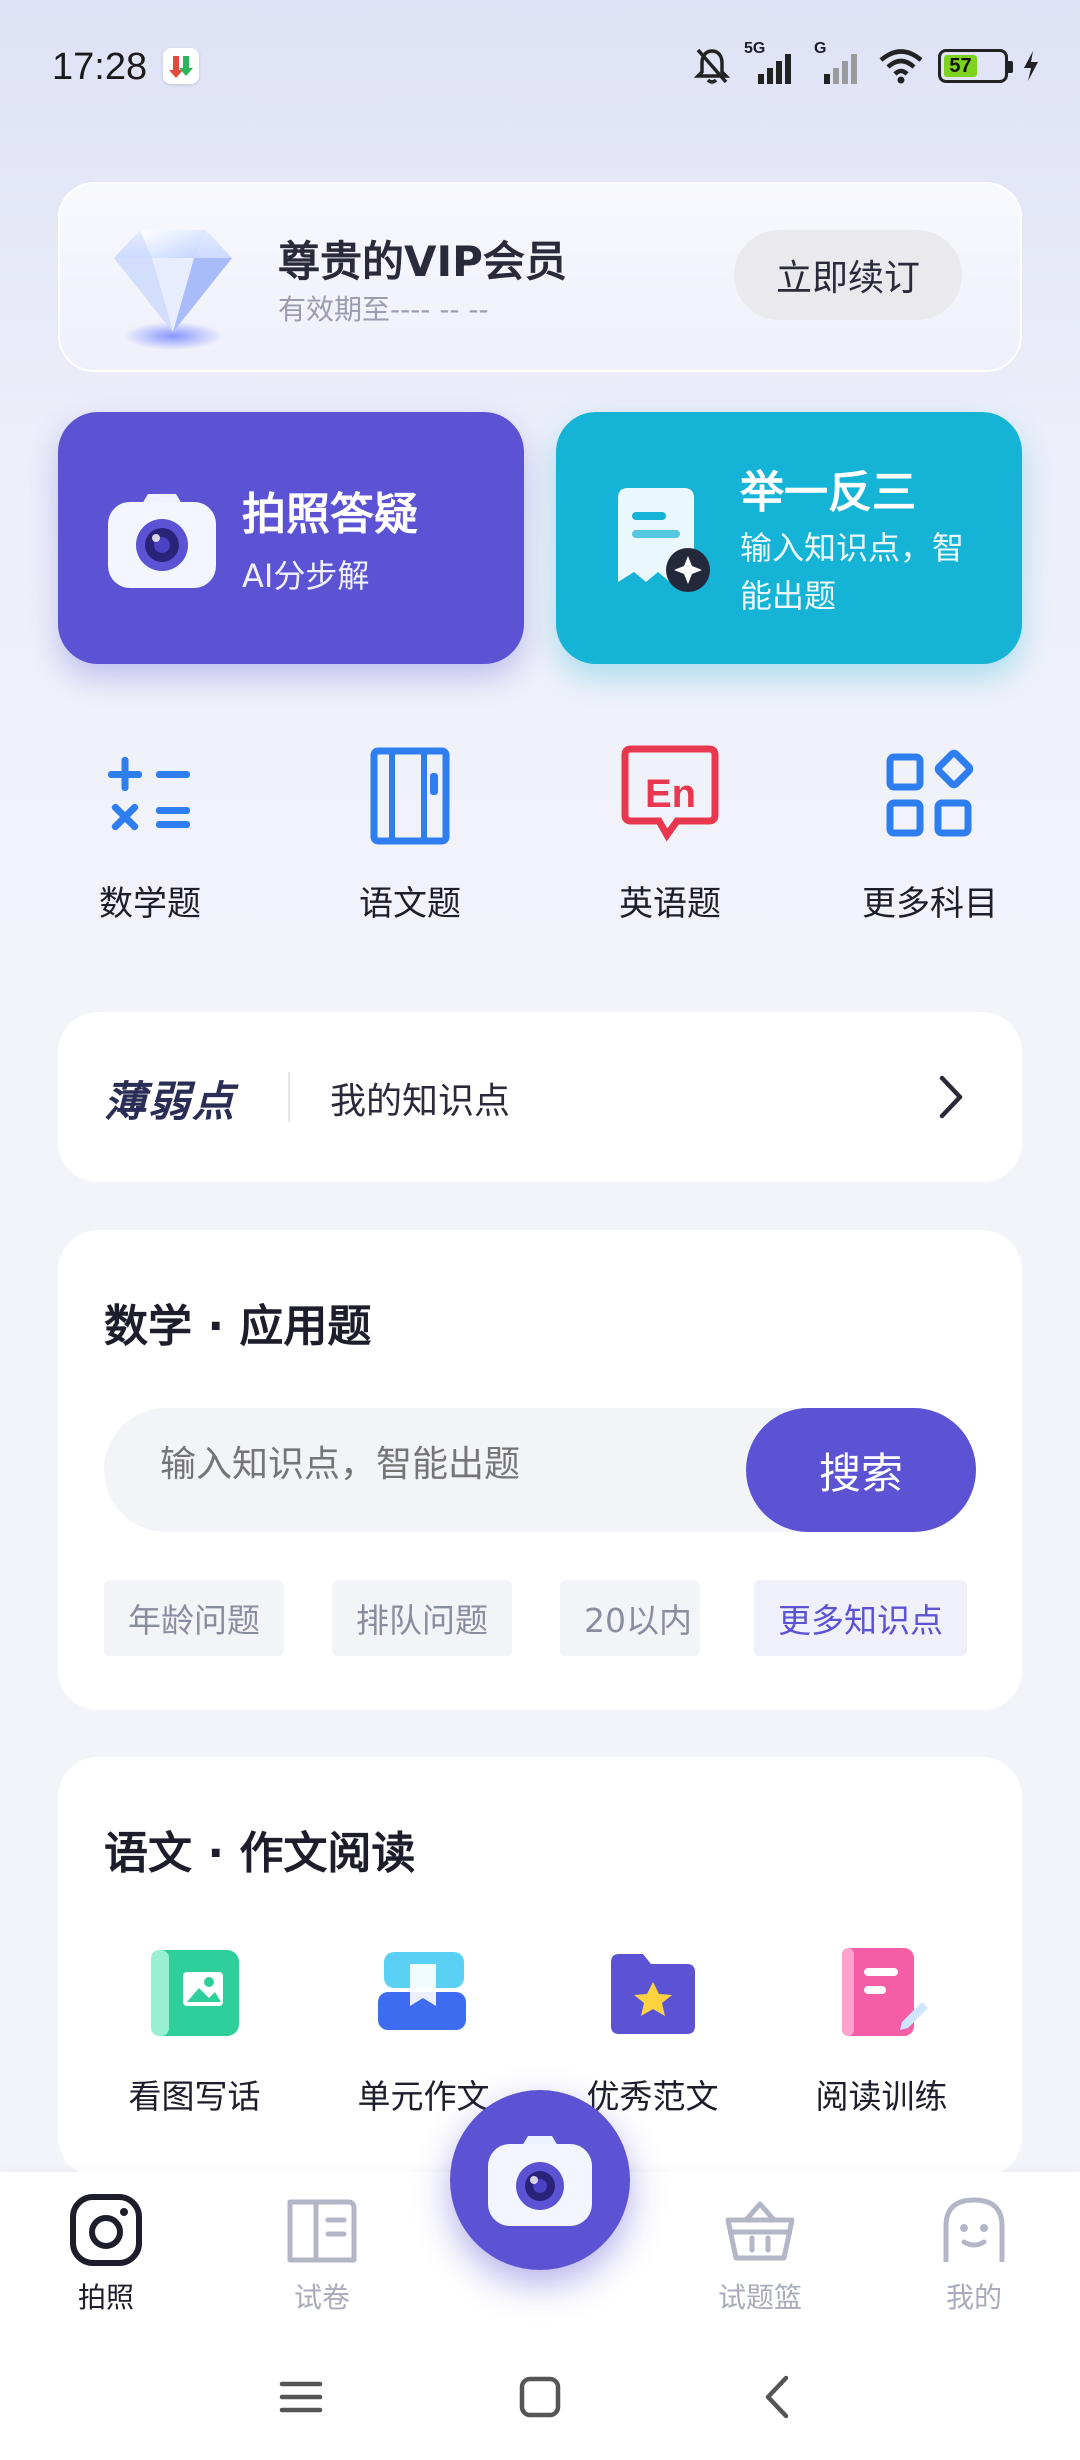 The image size is (1080, 2460). I want to click on home-icon, so click(540, 2397).